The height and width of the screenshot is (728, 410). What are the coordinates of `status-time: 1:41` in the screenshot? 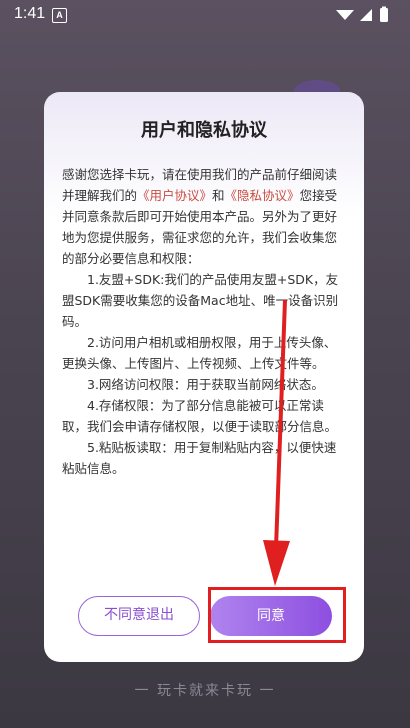 It's located at (30, 13).